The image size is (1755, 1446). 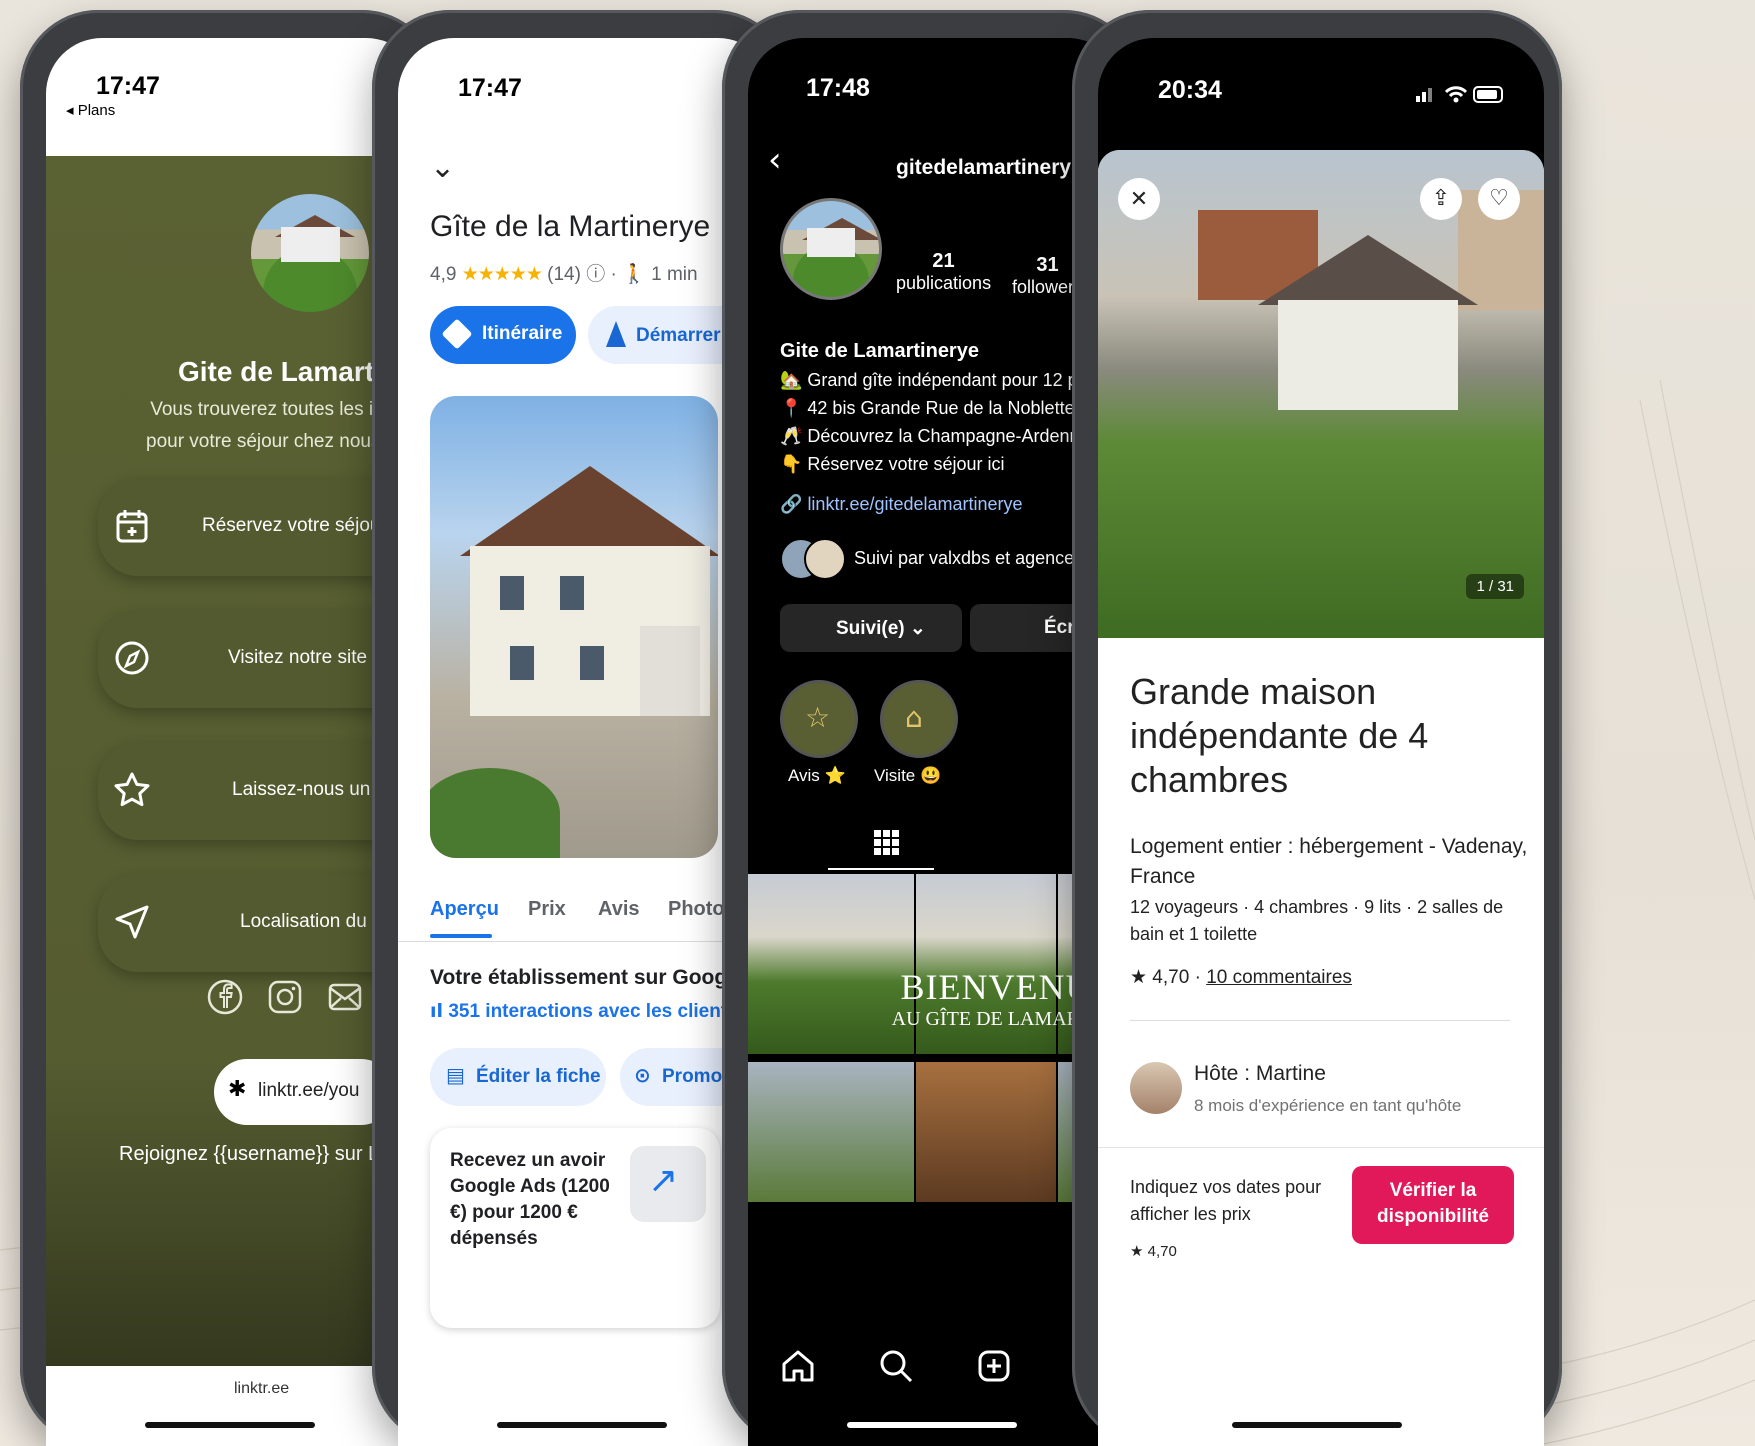 I want to click on profile-avatar, so click(x=831, y=249).